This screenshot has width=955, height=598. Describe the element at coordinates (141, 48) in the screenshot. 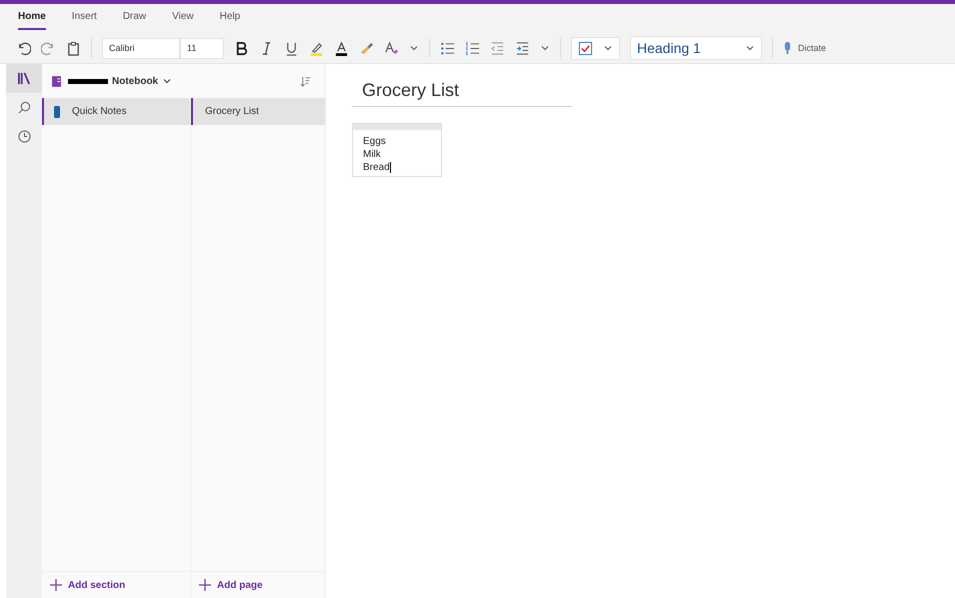

I see `font-field: Calibri` at that location.